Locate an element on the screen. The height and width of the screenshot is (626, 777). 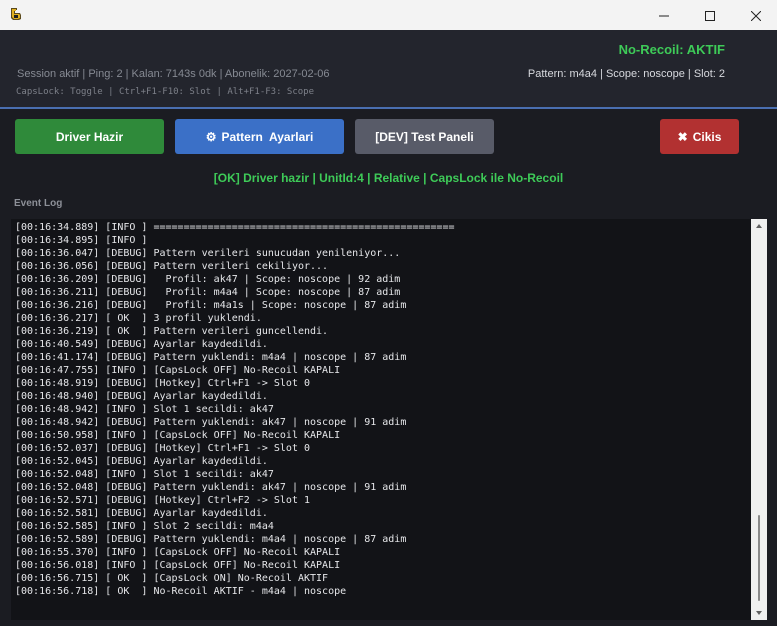
pattern-settings-button: ⚙ Pattern Ayarlari is located at coordinates (259, 136).